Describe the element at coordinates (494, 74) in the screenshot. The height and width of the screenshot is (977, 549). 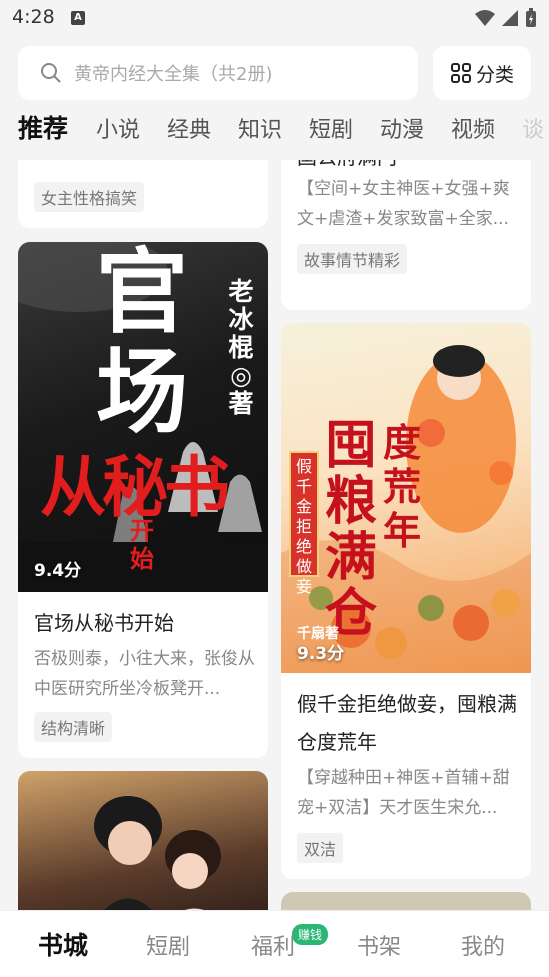
I see `category-label: 分类` at that location.